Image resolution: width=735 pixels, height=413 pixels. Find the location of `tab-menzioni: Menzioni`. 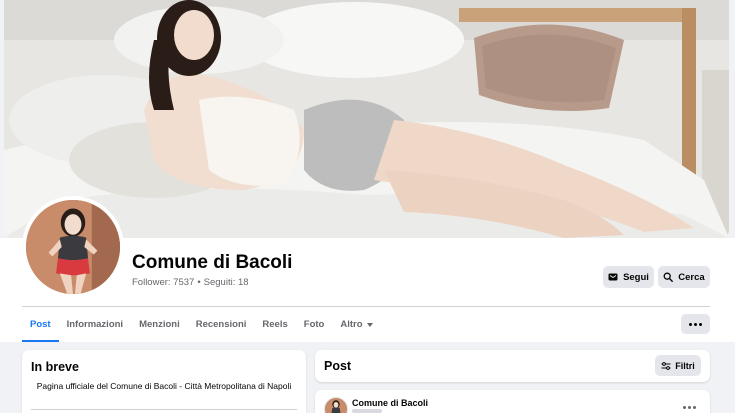

tab-menzioni: Menzioni is located at coordinates (159, 324).